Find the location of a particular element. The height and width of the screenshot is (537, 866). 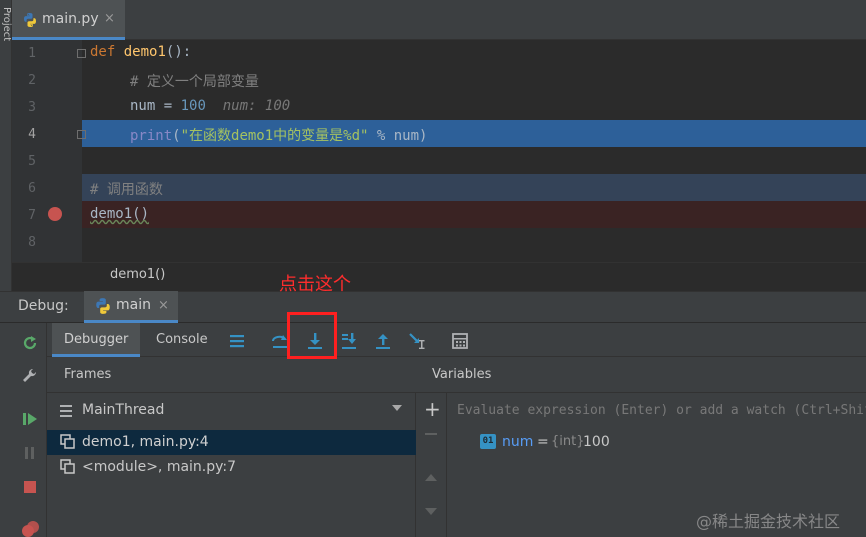

code-punct: (): is located at coordinates (178, 52).